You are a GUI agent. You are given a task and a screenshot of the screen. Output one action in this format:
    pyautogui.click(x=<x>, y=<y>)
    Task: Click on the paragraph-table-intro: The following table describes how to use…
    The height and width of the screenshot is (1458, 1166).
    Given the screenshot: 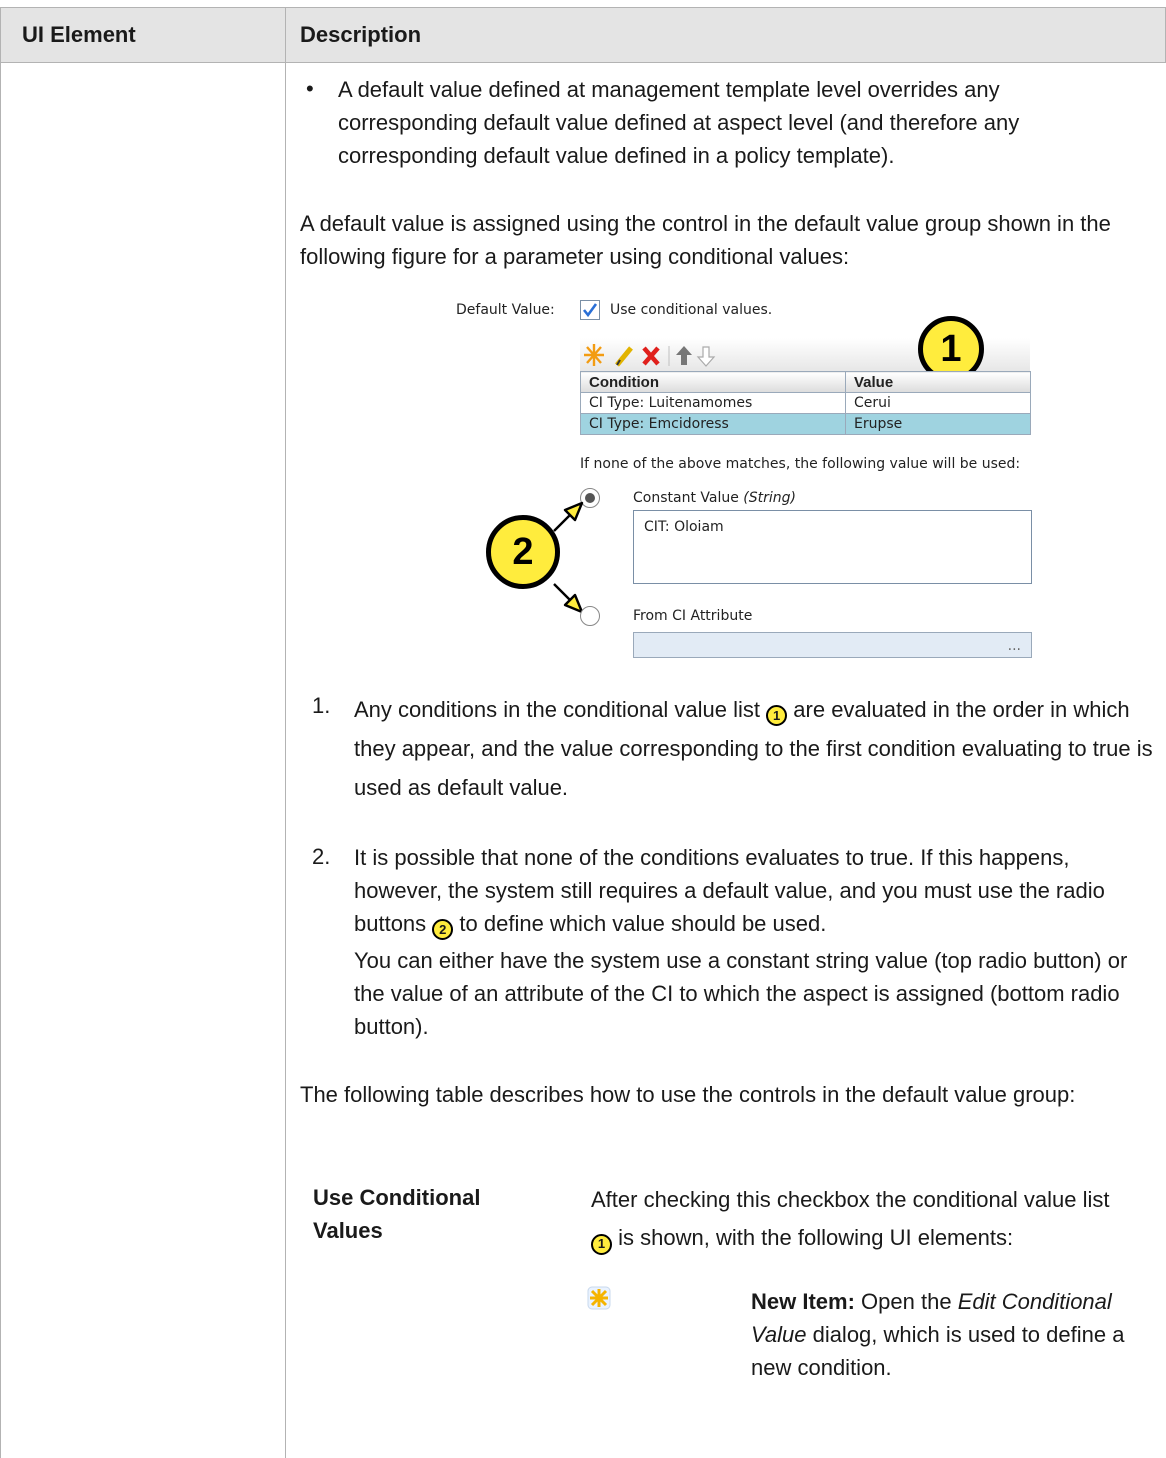 What is the action you would take?
    pyautogui.click(x=688, y=1094)
    